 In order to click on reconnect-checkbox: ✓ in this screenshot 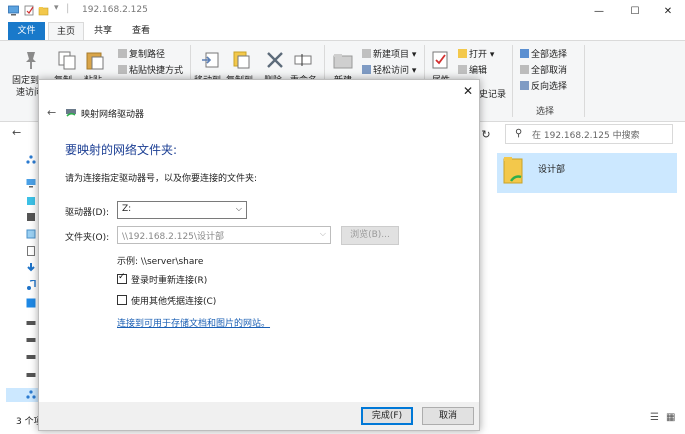, I will do `click(122, 278)`.